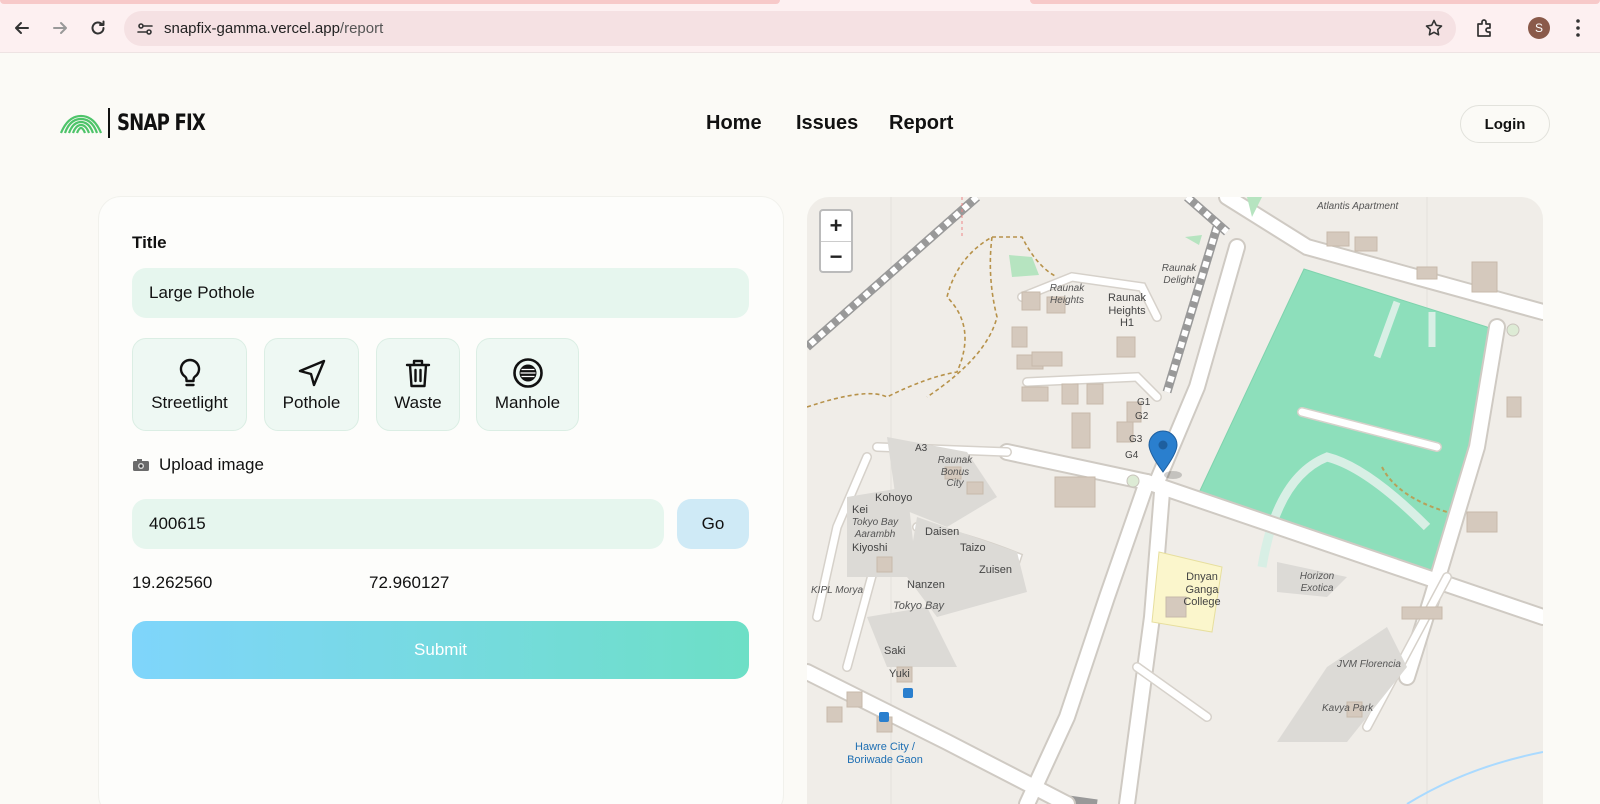  Describe the element at coordinates (899, 674) in the screenshot. I see `map-label: Yuki` at that location.